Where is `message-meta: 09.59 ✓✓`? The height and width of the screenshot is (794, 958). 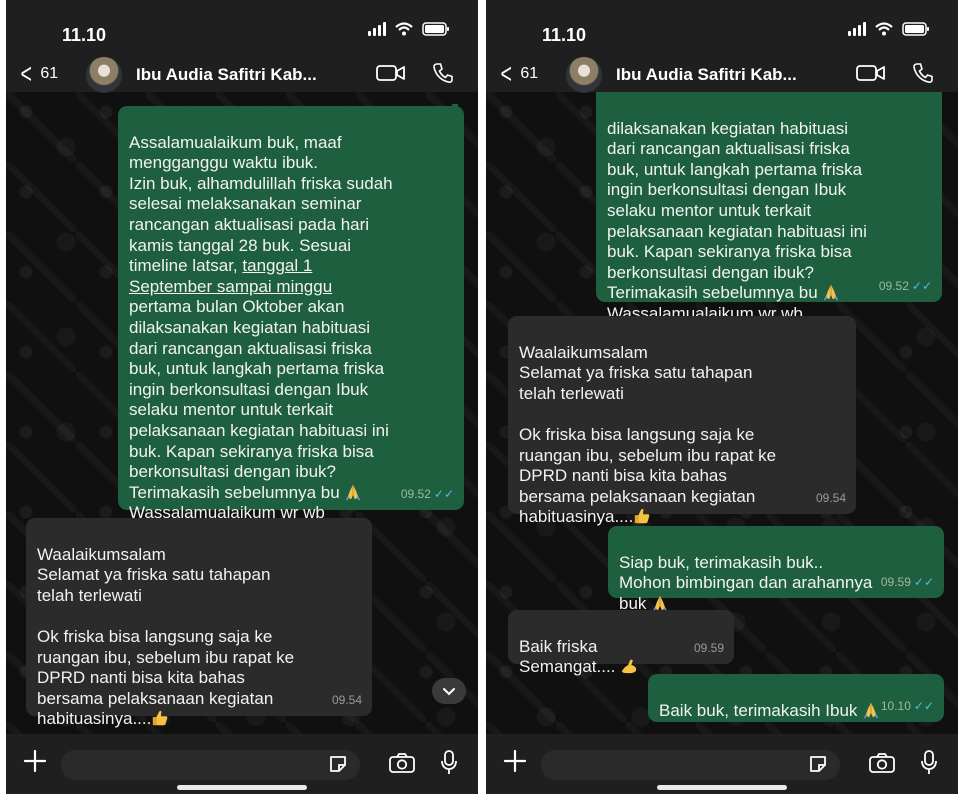 message-meta: 09.59 ✓✓ is located at coordinates (907, 582).